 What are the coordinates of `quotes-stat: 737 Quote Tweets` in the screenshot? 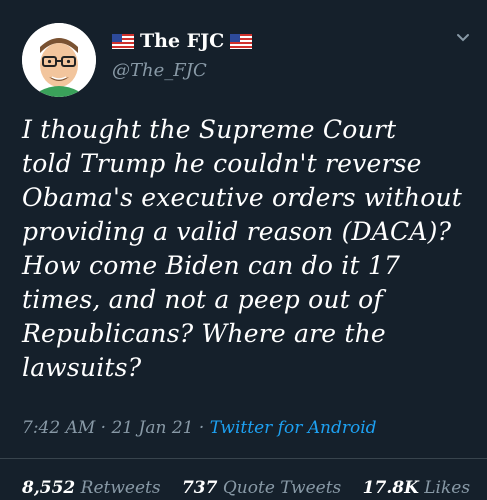 It's located at (261, 488).